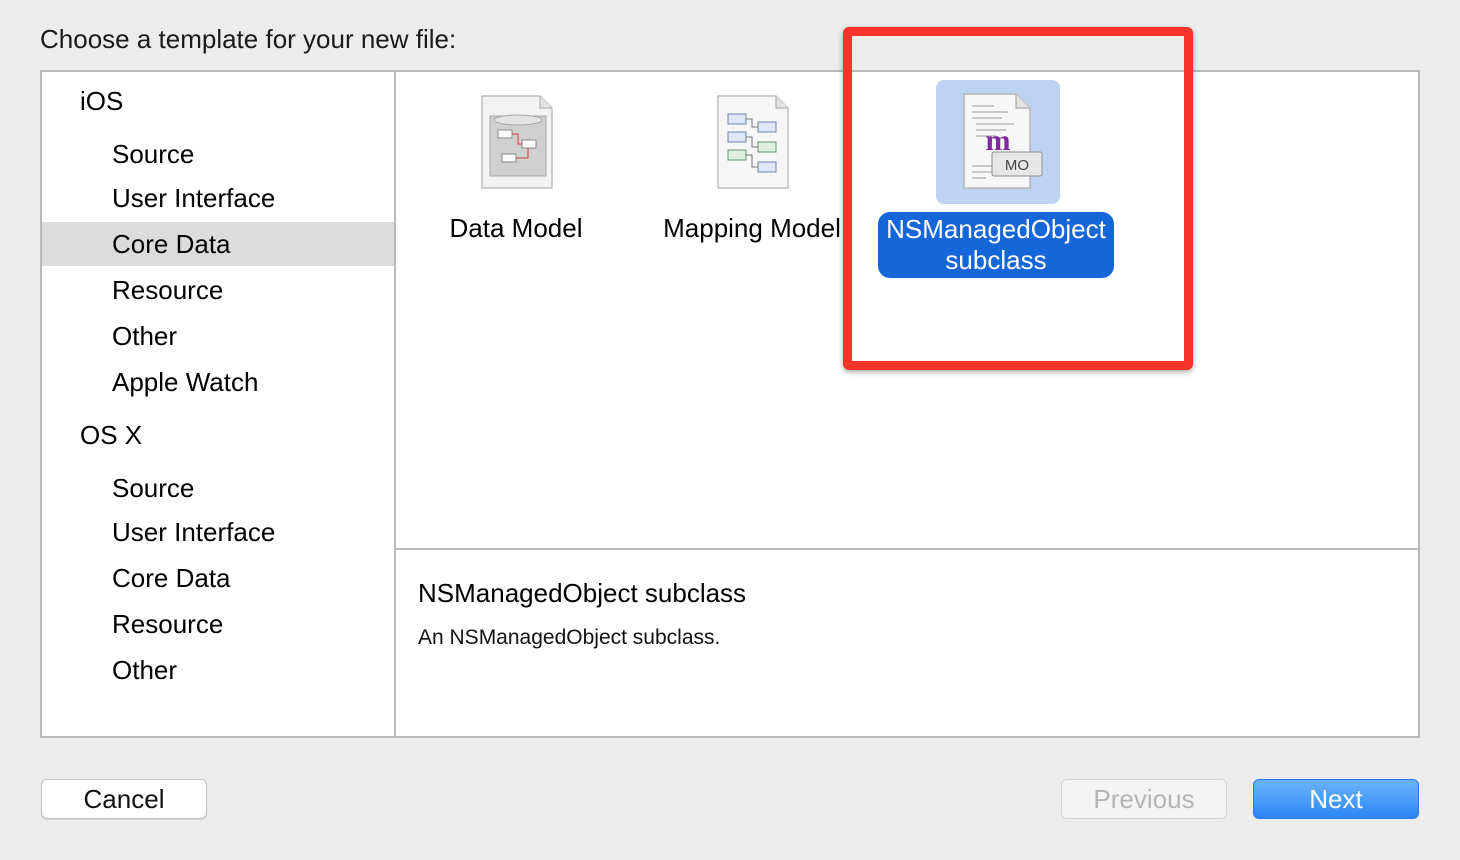 The height and width of the screenshot is (860, 1460). What do you see at coordinates (754, 142) in the screenshot?
I see `mapping-model-icon` at bounding box center [754, 142].